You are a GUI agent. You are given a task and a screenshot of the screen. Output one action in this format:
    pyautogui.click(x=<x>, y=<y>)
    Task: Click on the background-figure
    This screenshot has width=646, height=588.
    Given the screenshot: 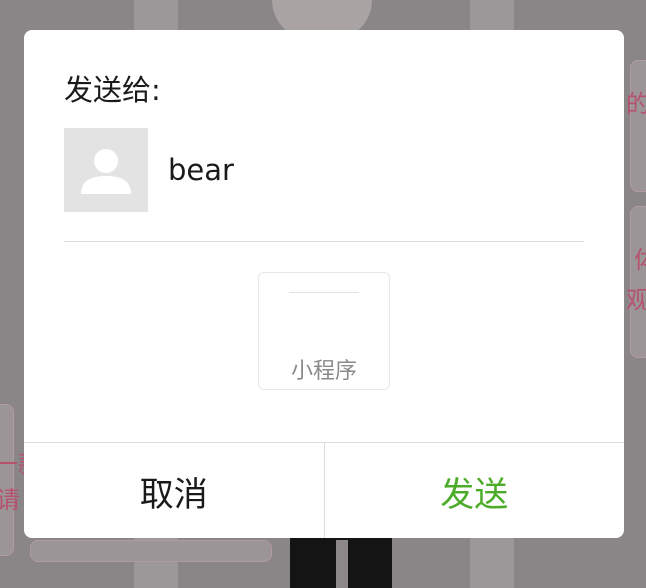 What is the action you would take?
    pyautogui.click(x=342, y=564)
    